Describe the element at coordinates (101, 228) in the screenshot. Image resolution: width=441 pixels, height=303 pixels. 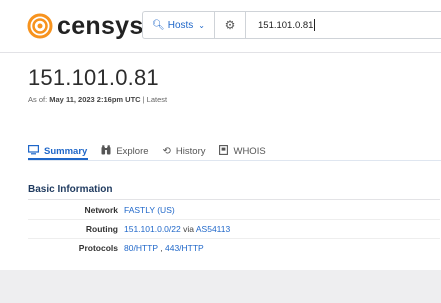
I see `routing-label: Routing` at that location.